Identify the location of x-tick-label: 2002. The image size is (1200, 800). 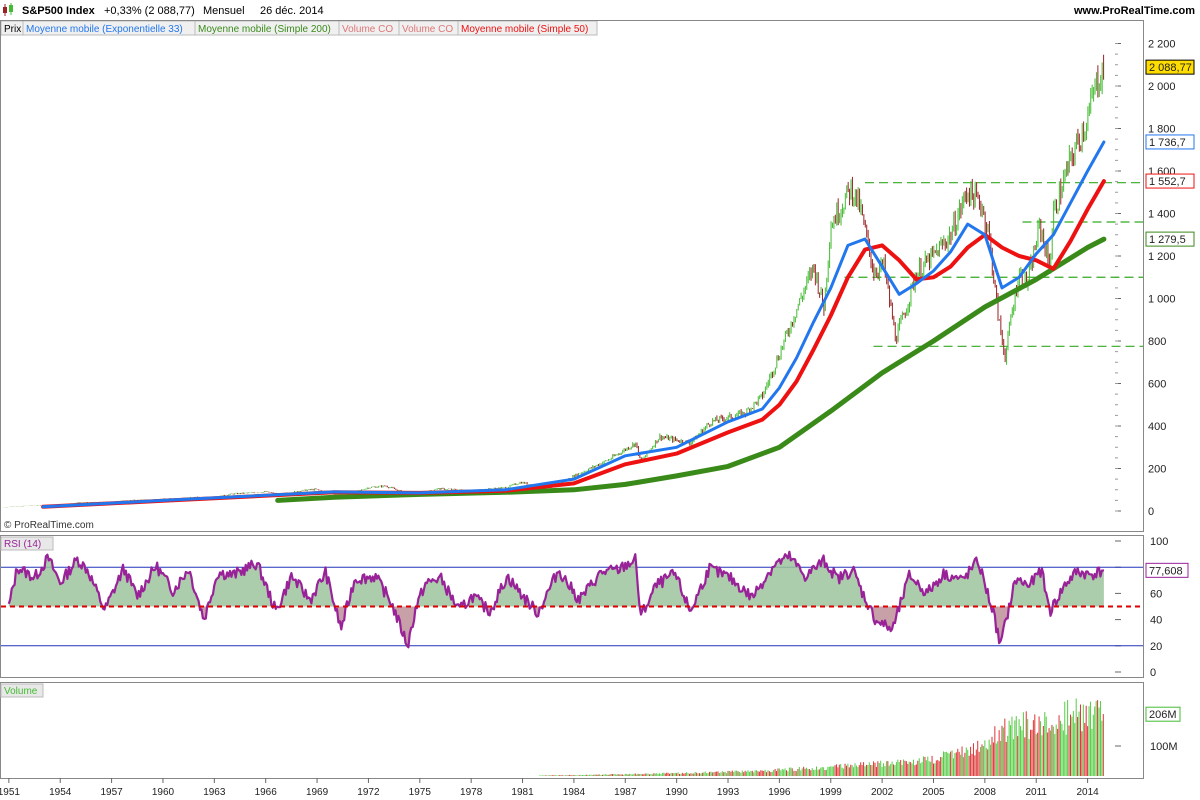
(882, 792).